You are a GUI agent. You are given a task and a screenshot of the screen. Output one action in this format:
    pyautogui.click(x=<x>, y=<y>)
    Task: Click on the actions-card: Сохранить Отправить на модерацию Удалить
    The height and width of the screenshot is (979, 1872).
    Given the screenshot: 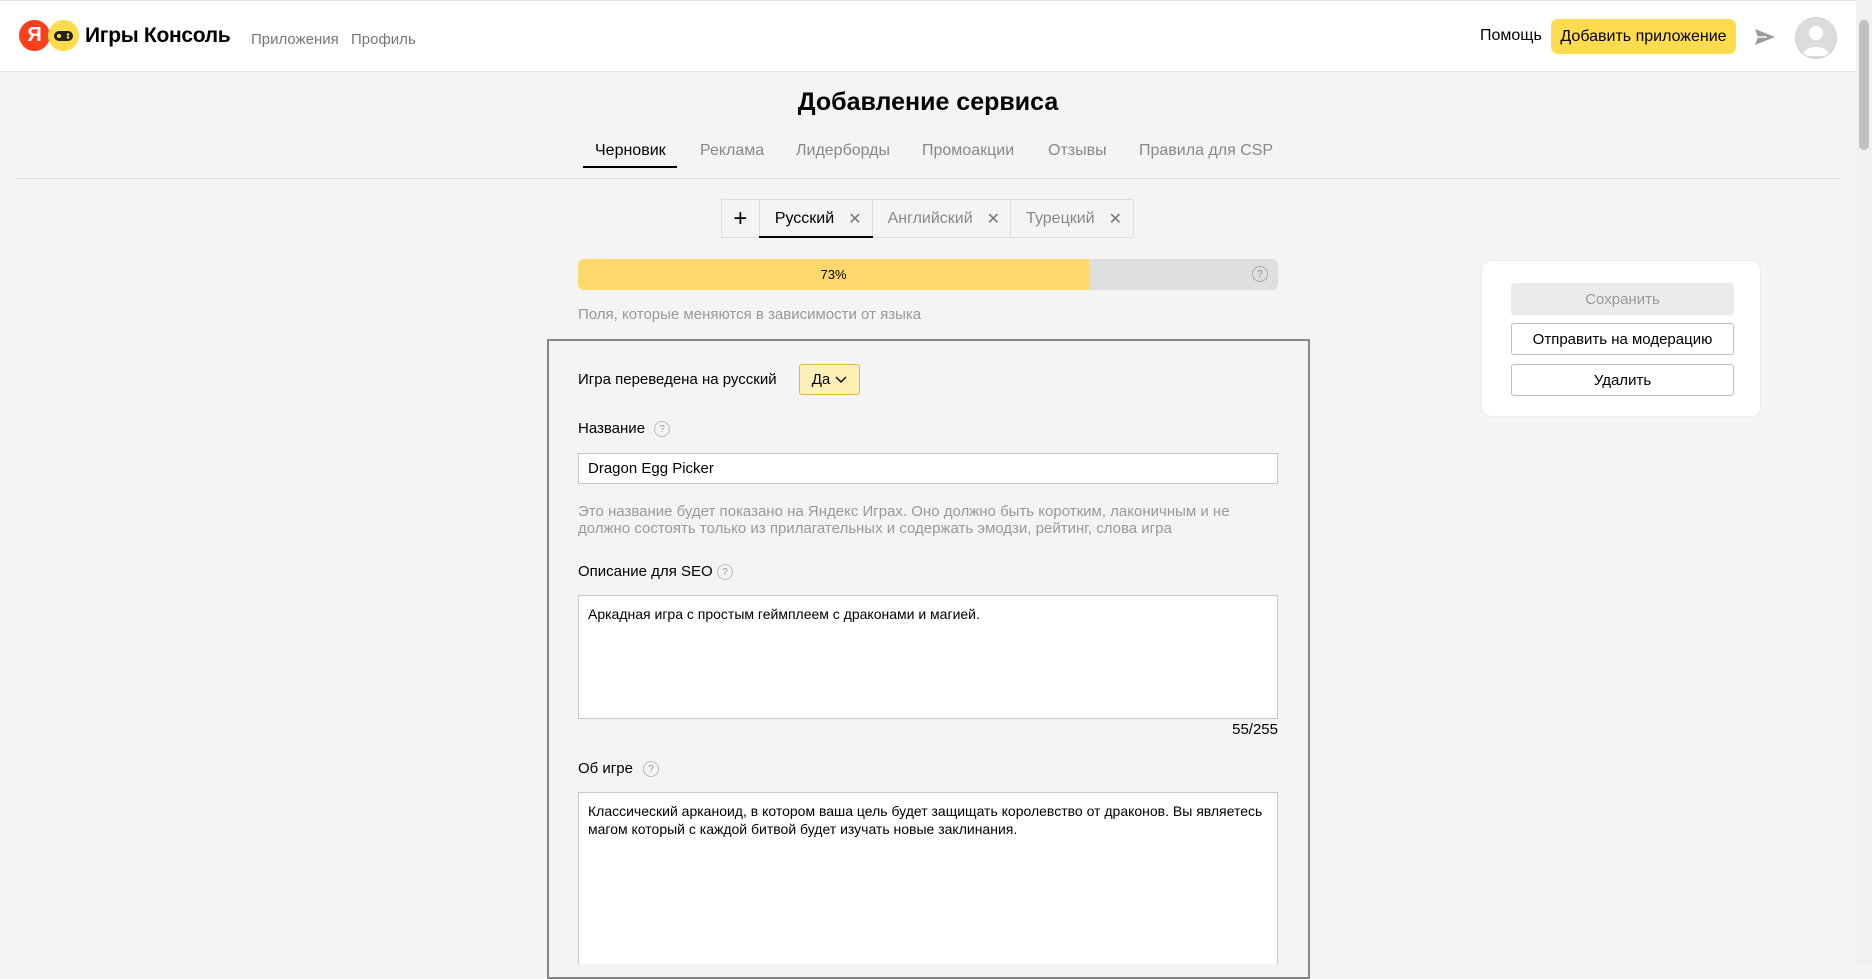 What is the action you would take?
    pyautogui.click(x=1621, y=338)
    